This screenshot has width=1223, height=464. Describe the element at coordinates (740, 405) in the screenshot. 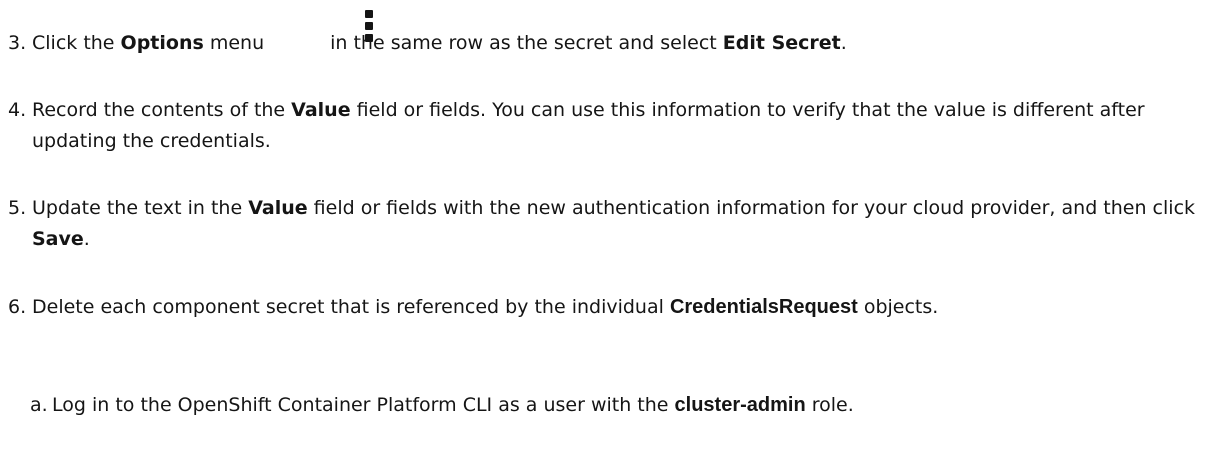

I see `cluster-admin-label: cluster-admin` at that location.